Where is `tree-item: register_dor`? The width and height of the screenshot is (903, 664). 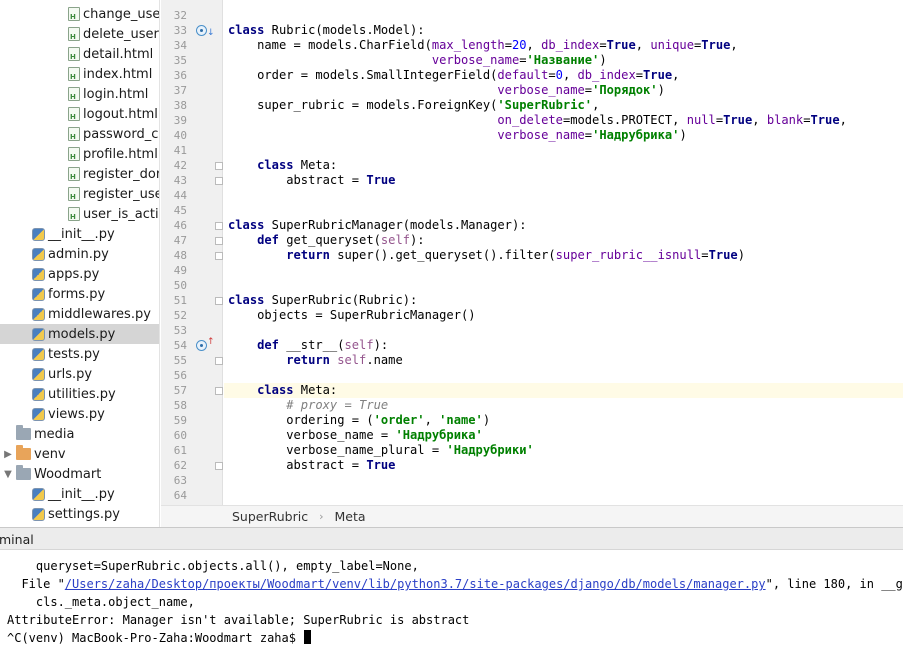
tree-item: register_dor is located at coordinates (79, 174).